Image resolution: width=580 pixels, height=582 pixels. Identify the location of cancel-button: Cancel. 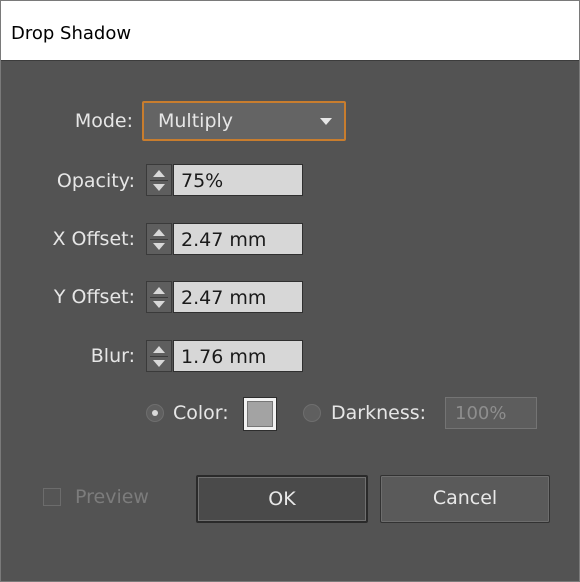
(465, 499).